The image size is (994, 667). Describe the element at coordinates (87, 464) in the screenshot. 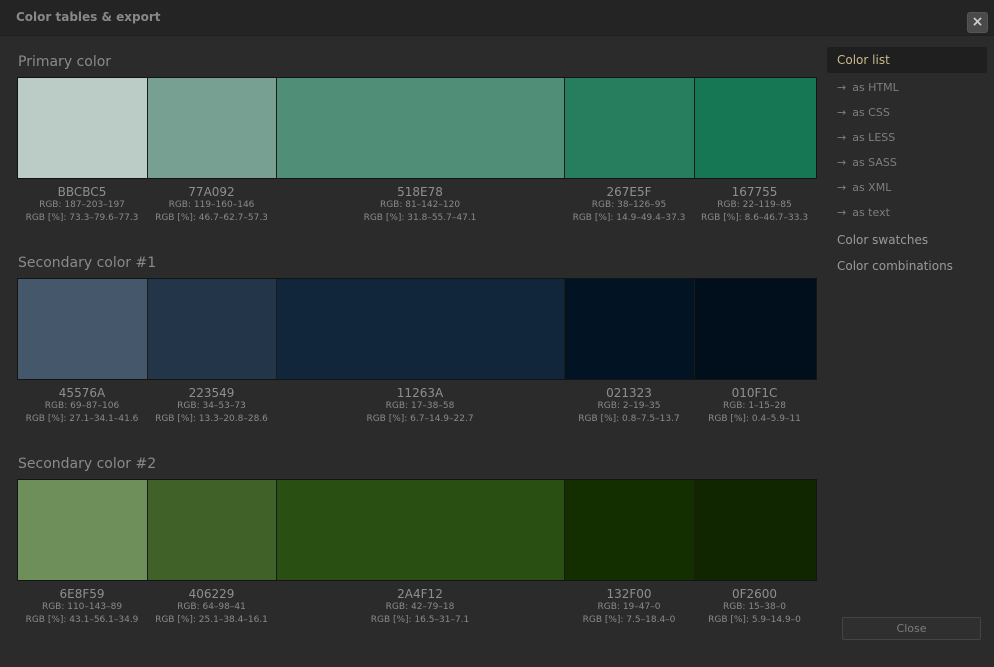

I see `section-title-secondary-2: Secondary color #2` at that location.